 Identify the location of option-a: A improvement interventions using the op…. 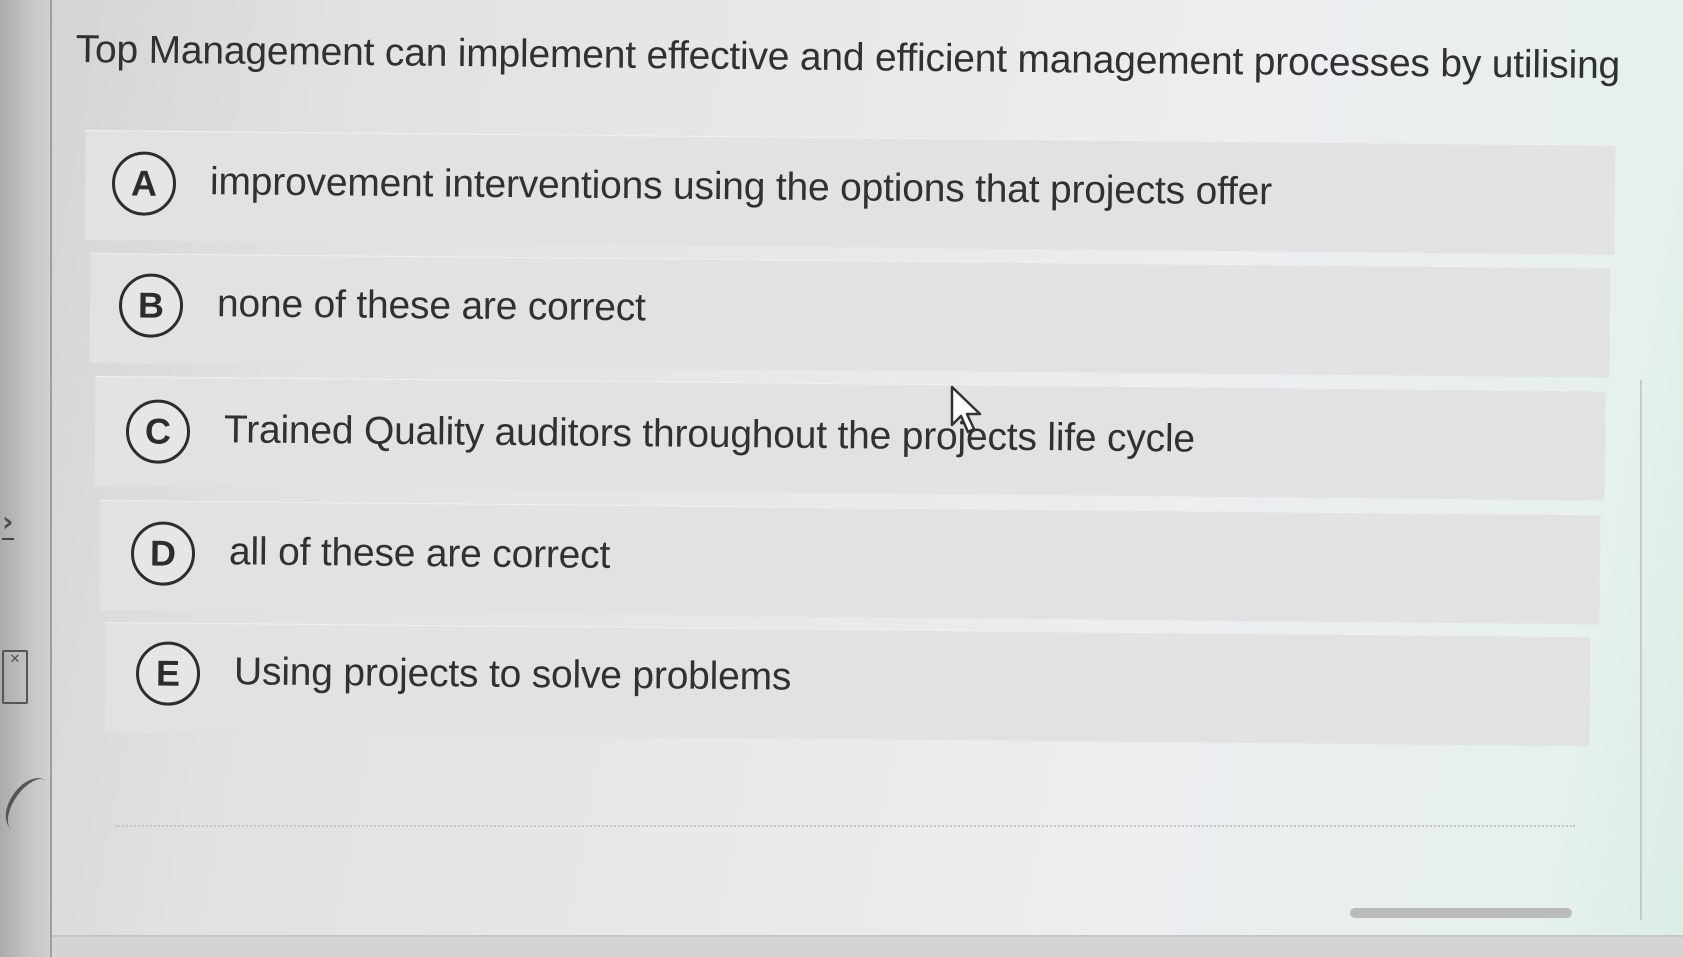
(850, 192).